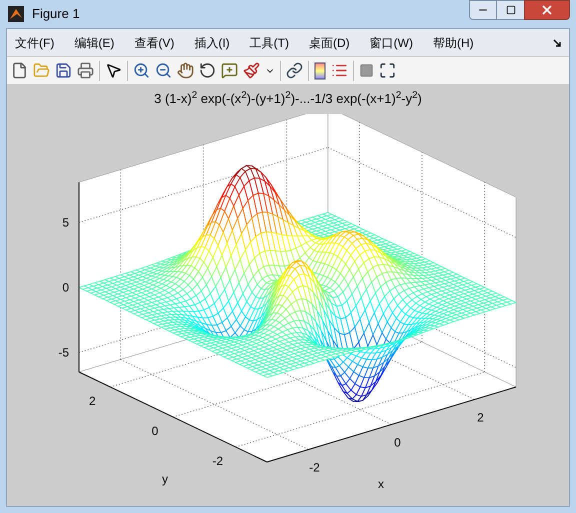  What do you see at coordinates (480, 417) in the screenshot?
I see `x-tick-label: 2` at bounding box center [480, 417].